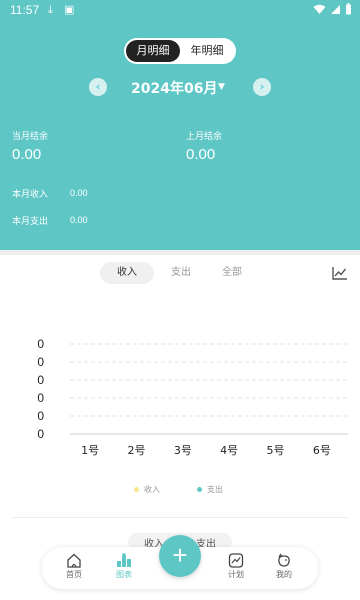  I want to click on nav-home: 首页, so click(74, 569).